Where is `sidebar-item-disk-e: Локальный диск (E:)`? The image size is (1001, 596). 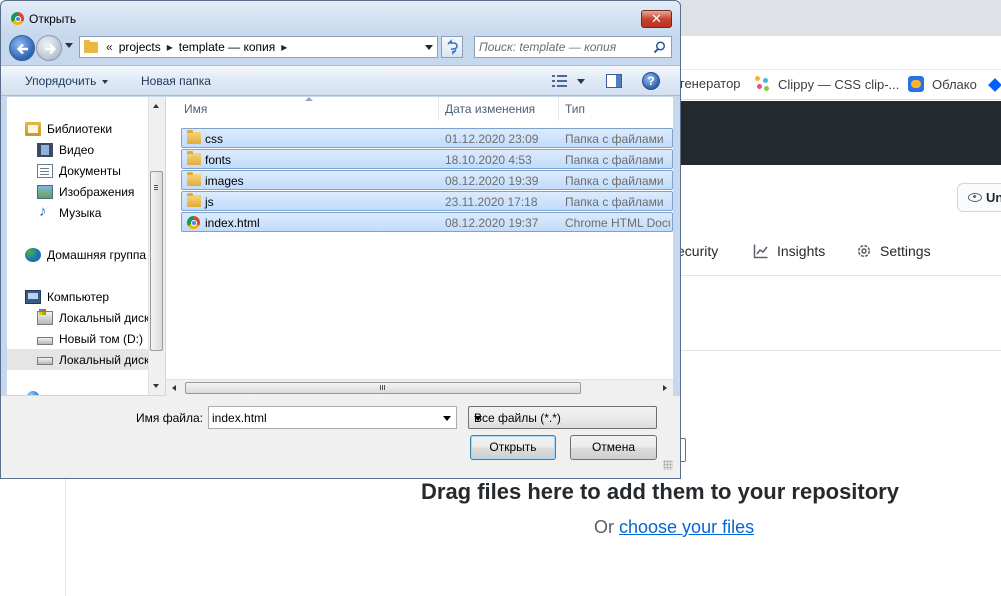
sidebar-item-disk-e: Локальный диск (E:) is located at coordinates (85, 359).